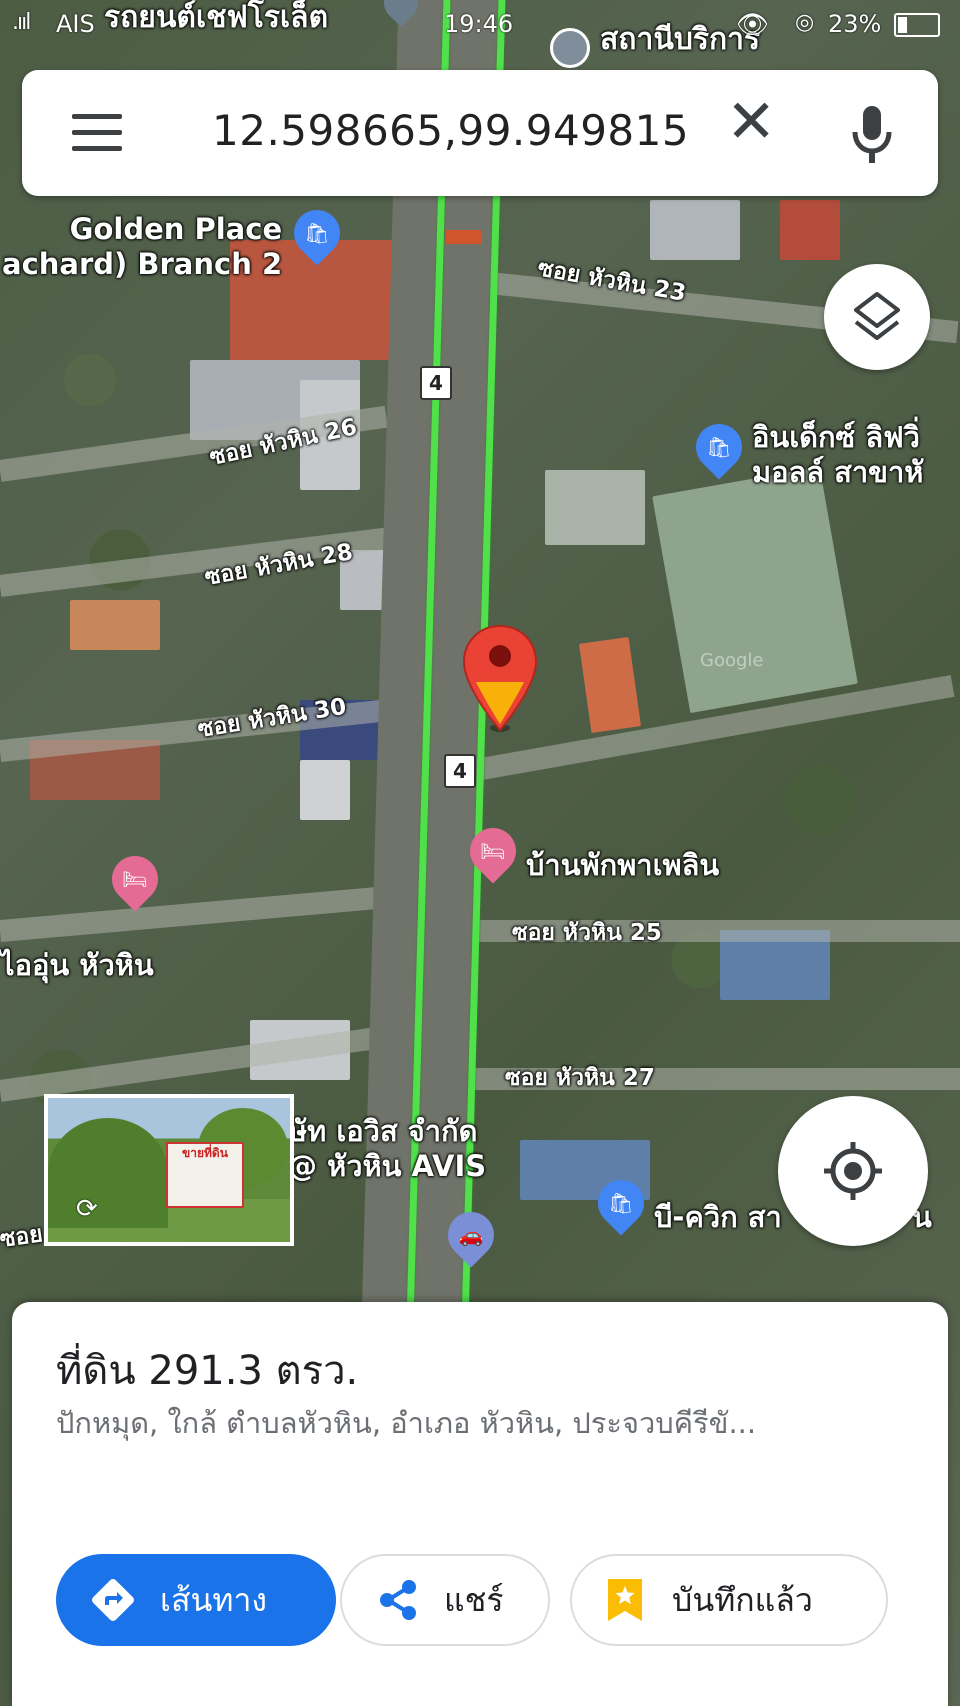 This screenshot has width=960, height=1706. I want to click on place-label-line: มอลล์ สาขาหั, so click(838, 472).